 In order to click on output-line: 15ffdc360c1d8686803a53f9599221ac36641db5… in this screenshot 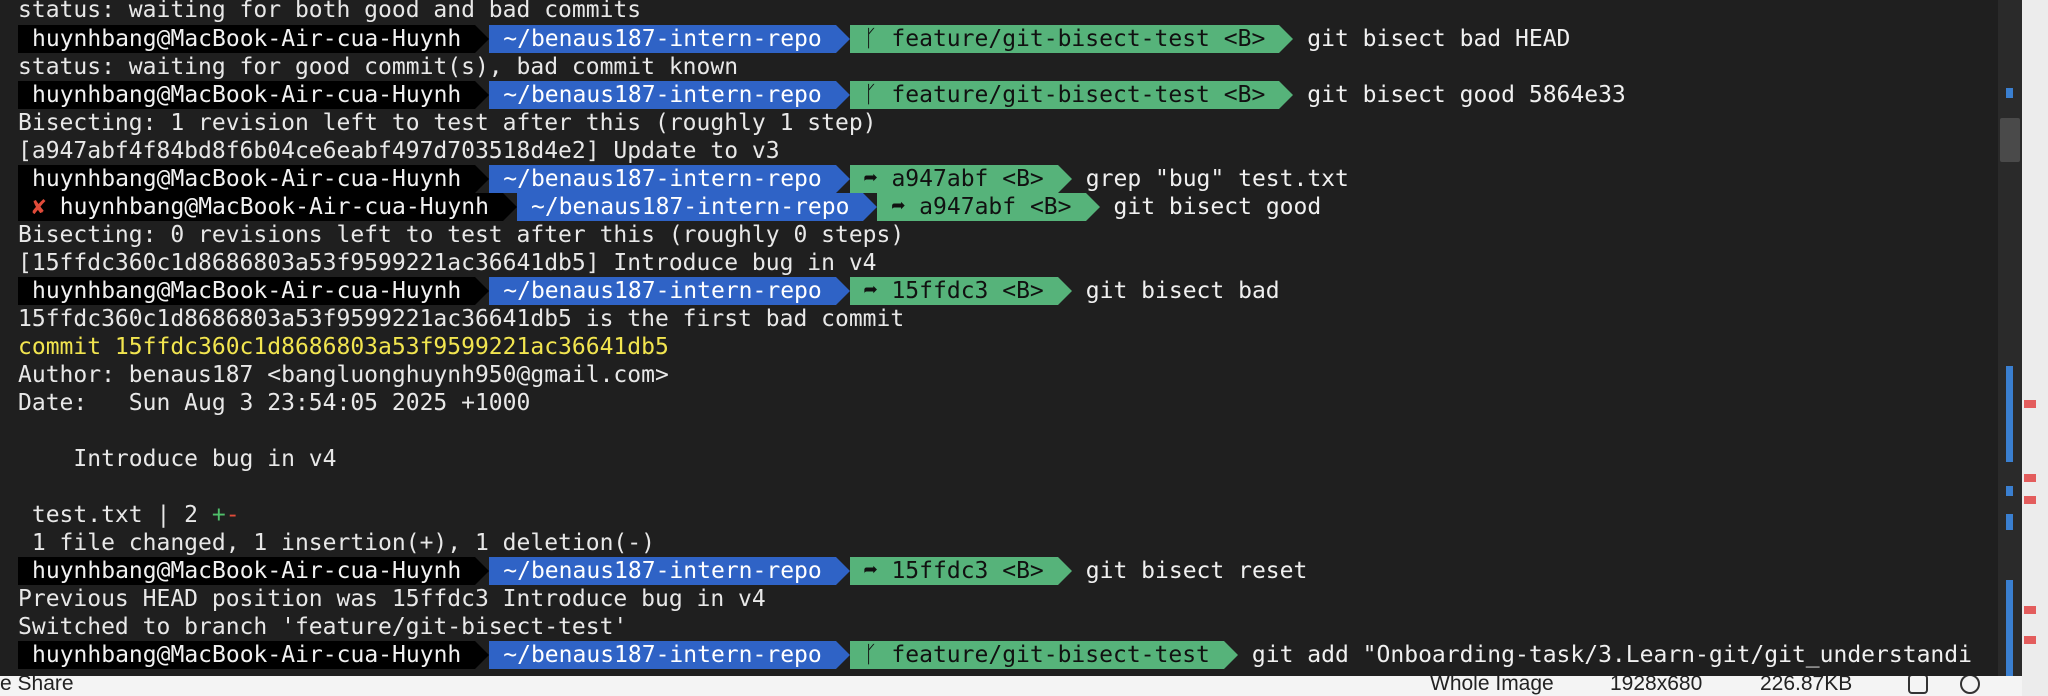, I will do `click(461, 319)`.